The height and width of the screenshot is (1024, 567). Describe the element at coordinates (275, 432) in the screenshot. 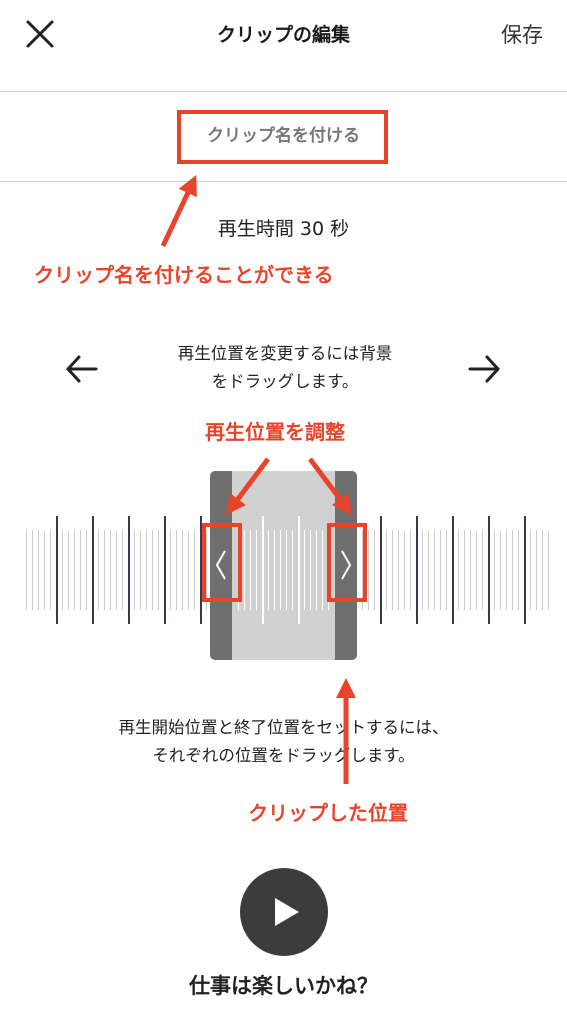

I see `annotation-adjust-note: 再生位置を調整` at that location.